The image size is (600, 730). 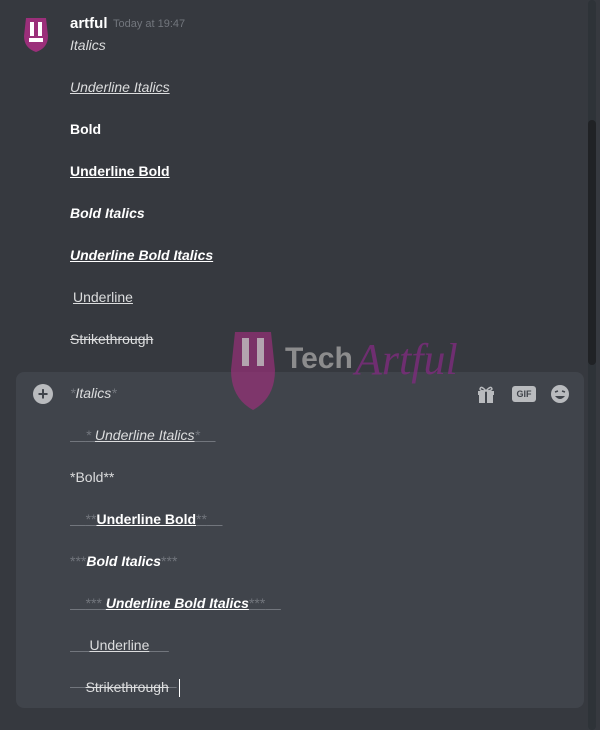 I want to click on message-line-italics: Italics, so click(x=88, y=45).